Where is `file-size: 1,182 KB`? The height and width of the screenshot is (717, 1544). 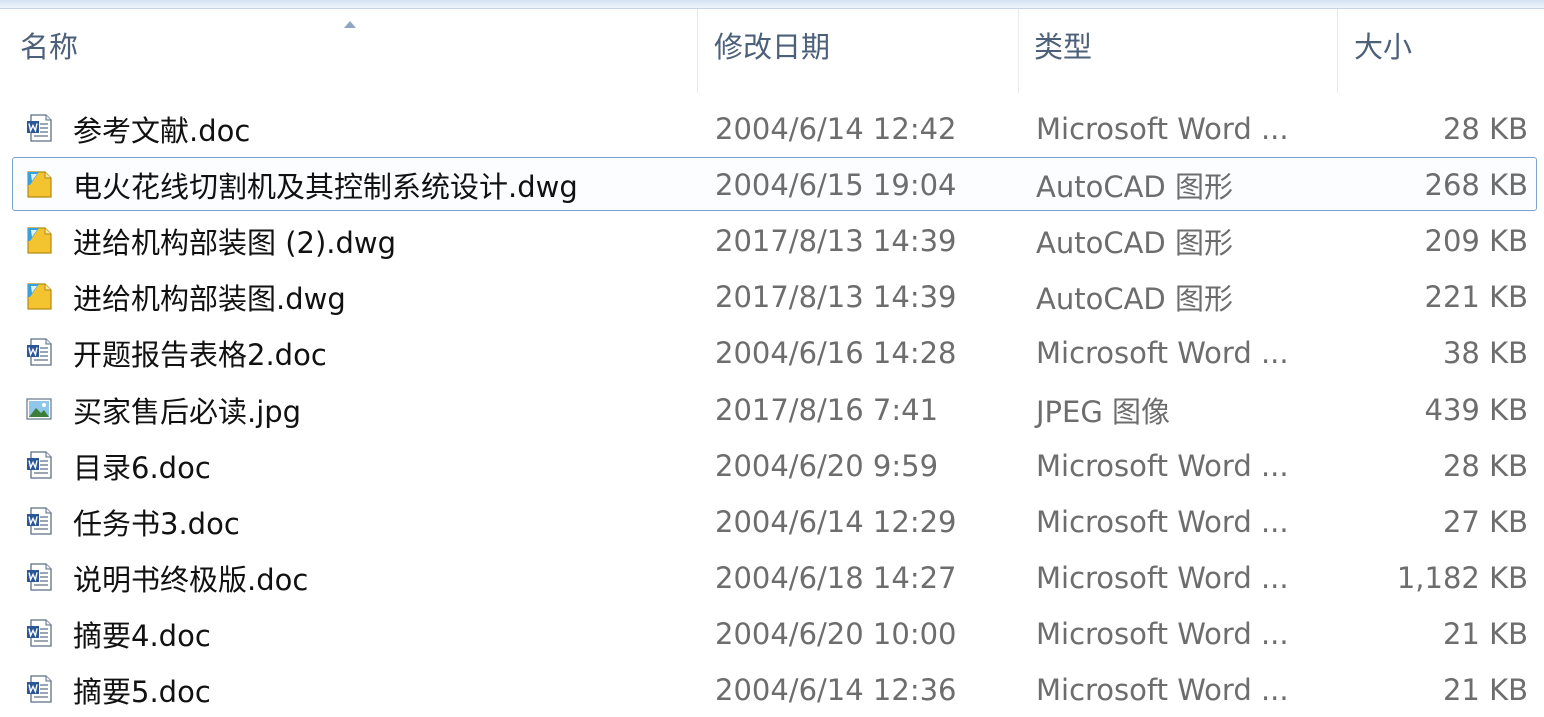 file-size: 1,182 KB is located at coordinates (1462, 577).